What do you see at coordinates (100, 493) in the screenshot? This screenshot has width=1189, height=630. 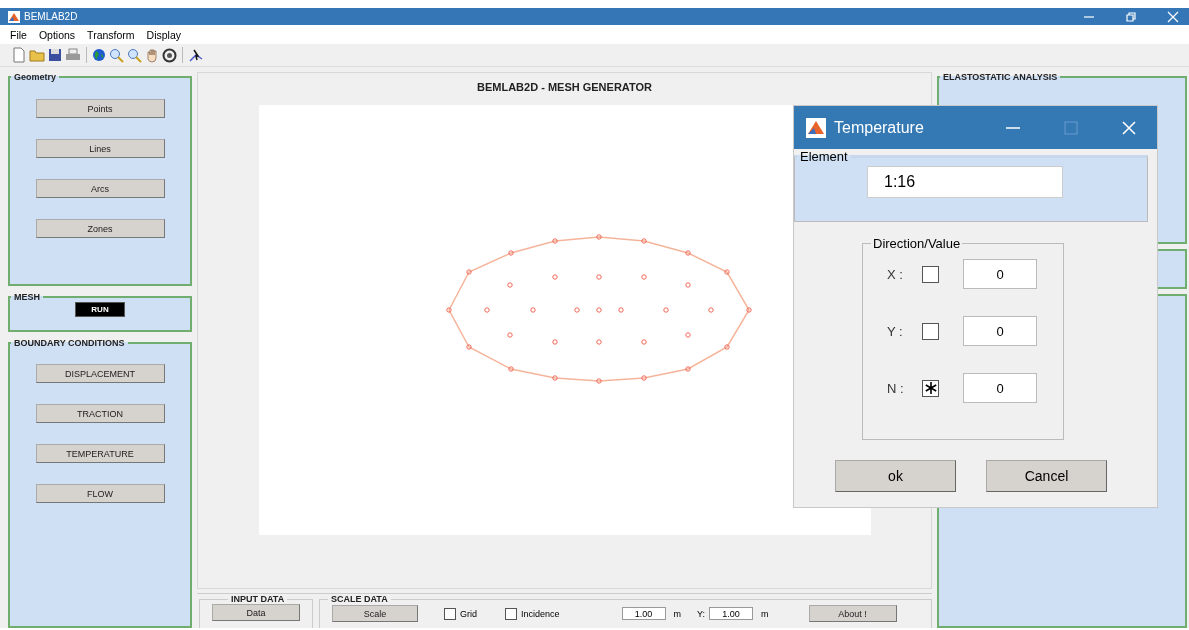 I see `condition-button: FLOW` at bounding box center [100, 493].